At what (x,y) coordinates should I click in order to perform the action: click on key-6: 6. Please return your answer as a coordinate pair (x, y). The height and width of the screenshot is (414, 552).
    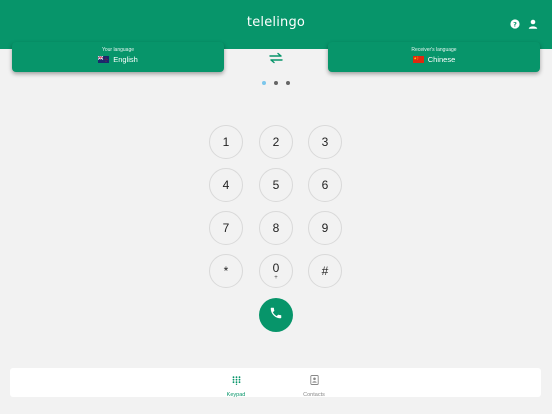
    Looking at the image, I should click on (325, 185).